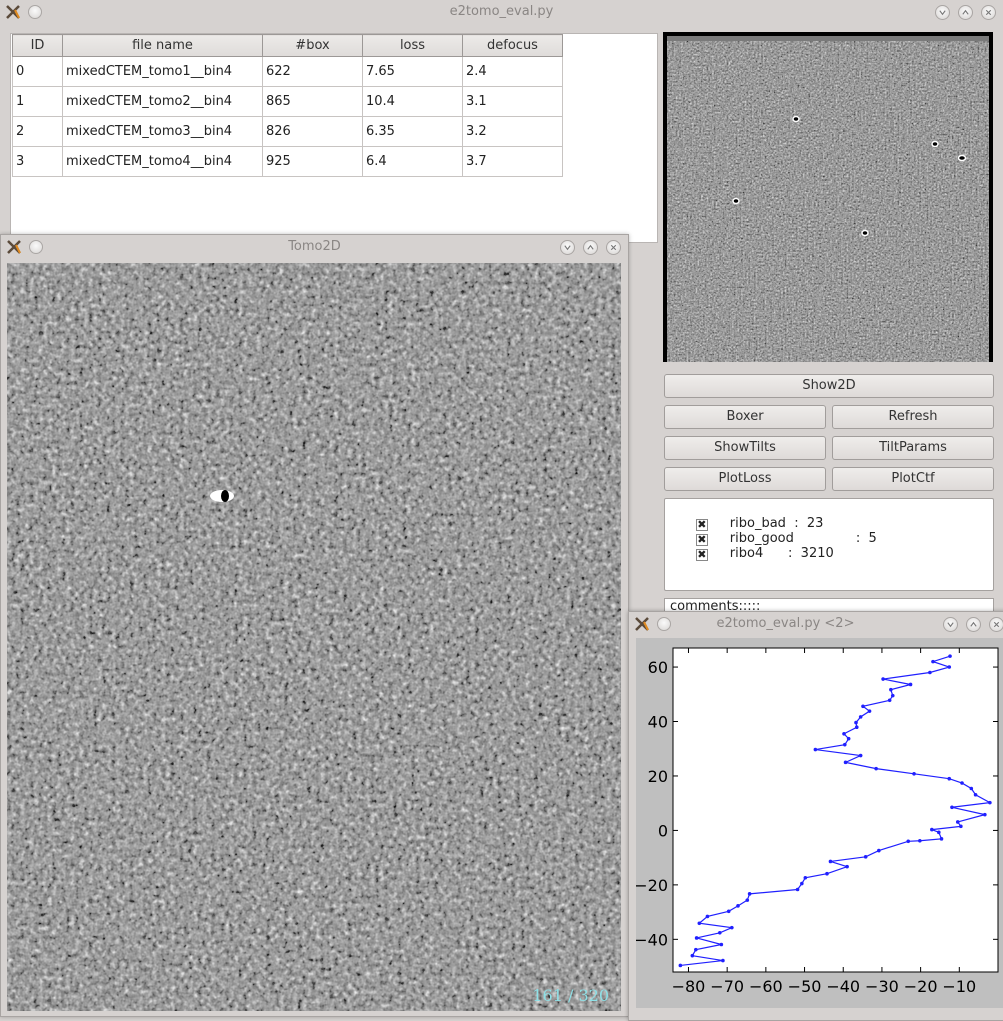  I want to click on checkbox: ✖, so click(701, 555).